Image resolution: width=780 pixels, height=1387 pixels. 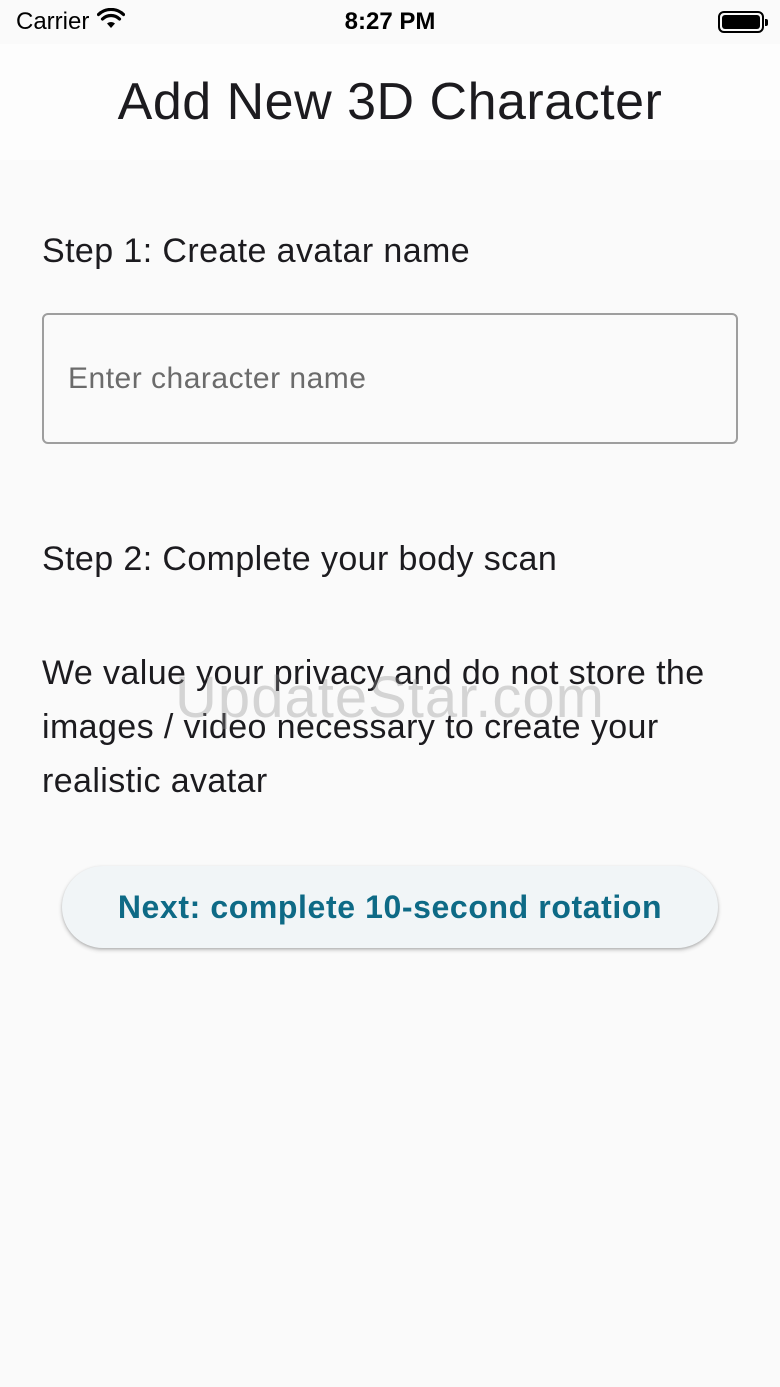 What do you see at coordinates (111, 22) in the screenshot?
I see `wifi-icon` at bounding box center [111, 22].